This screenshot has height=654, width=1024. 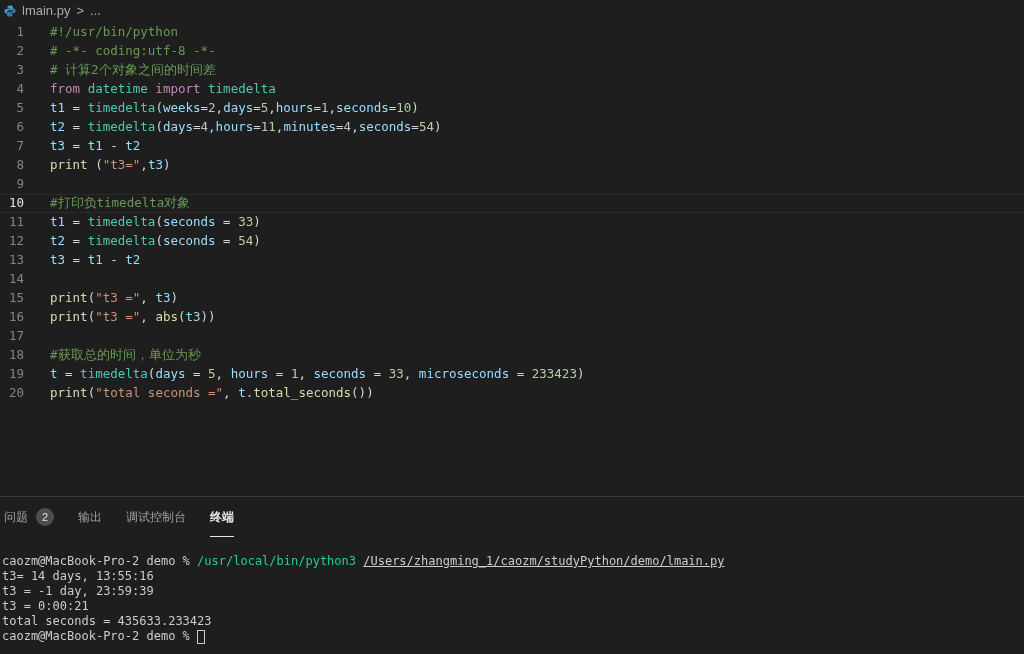 What do you see at coordinates (96, 561) in the screenshot?
I see `terminal-text: caozm@MacBook-Pro-2 demo %` at bounding box center [96, 561].